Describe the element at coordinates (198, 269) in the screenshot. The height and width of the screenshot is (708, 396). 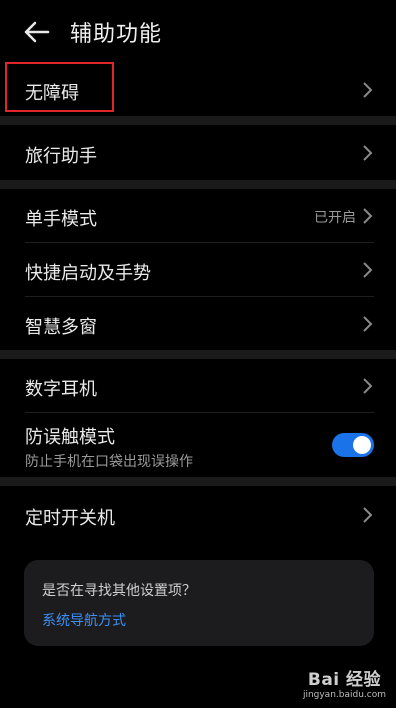
I see `menu-item-quick-launch-gestures: 快捷启动及手势` at that location.